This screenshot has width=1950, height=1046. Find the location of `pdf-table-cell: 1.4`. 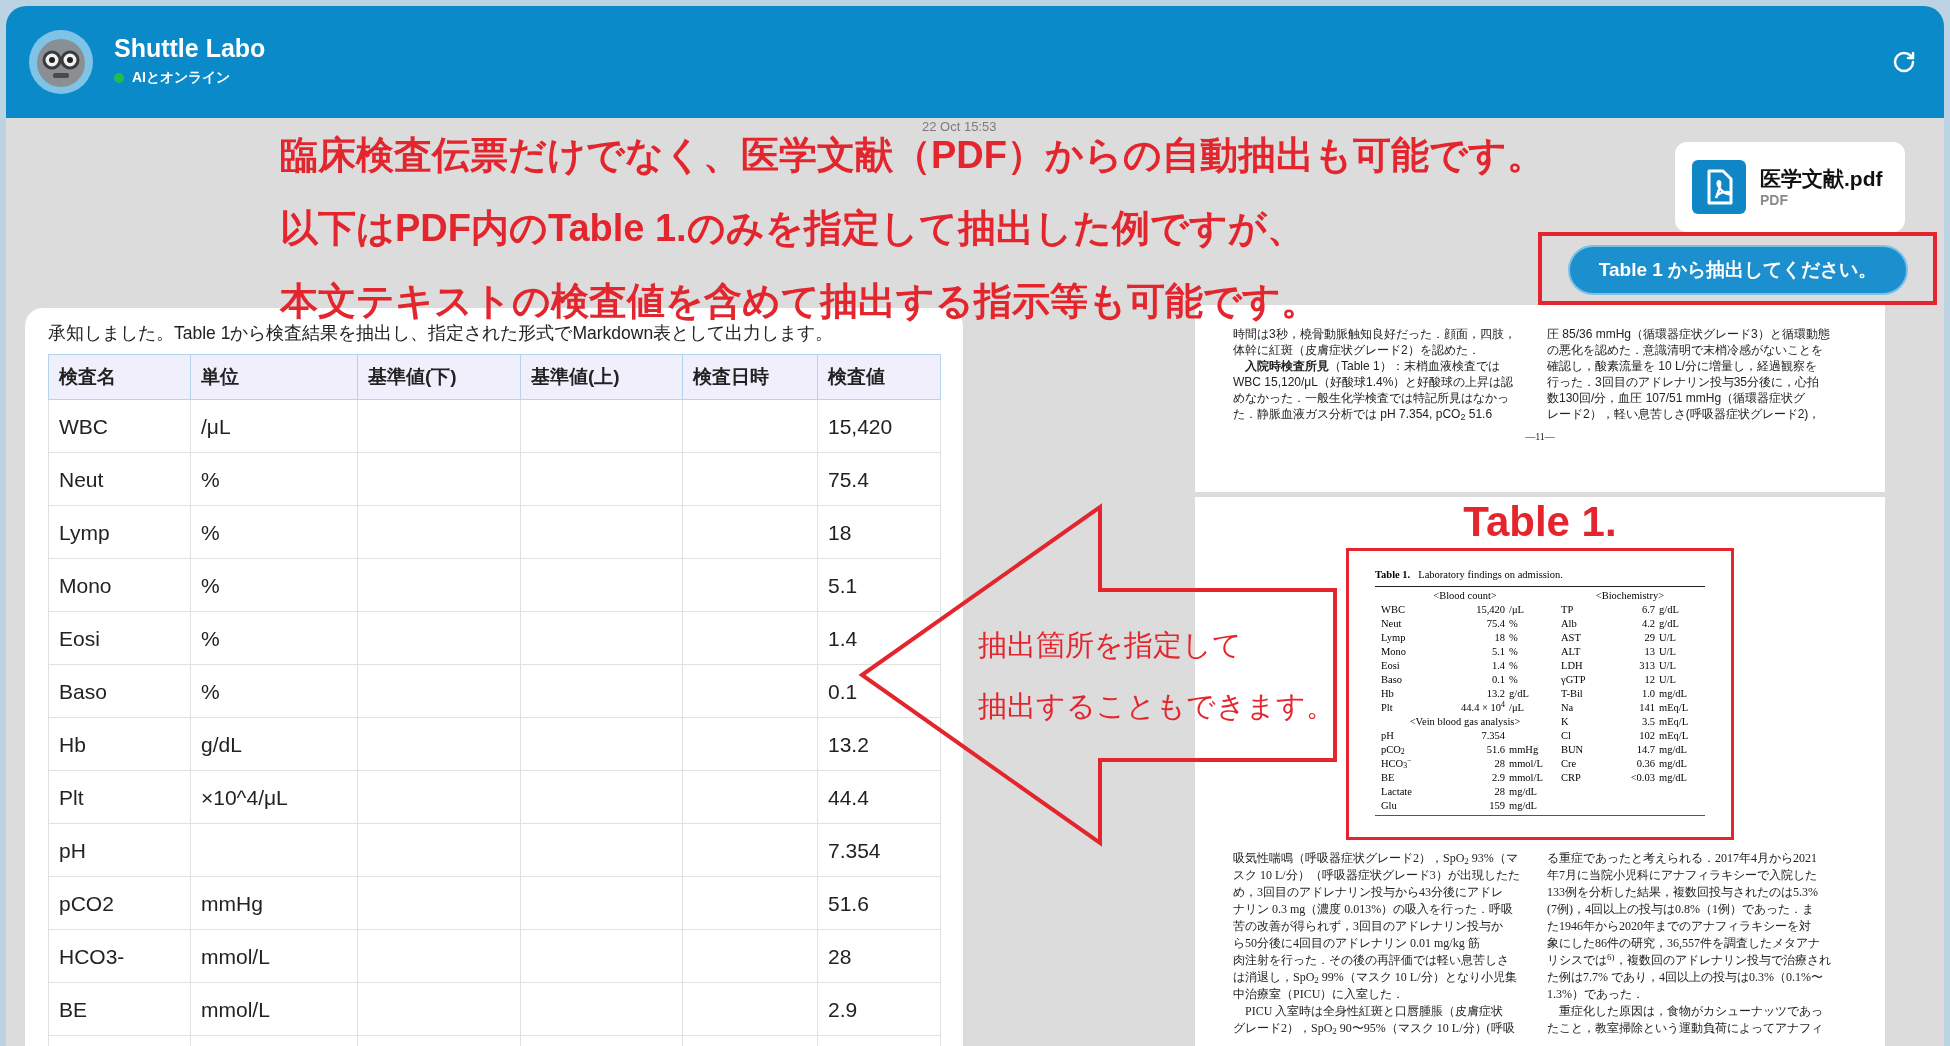

pdf-table-cell: 1.4 is located at coordinates (1498, 665).